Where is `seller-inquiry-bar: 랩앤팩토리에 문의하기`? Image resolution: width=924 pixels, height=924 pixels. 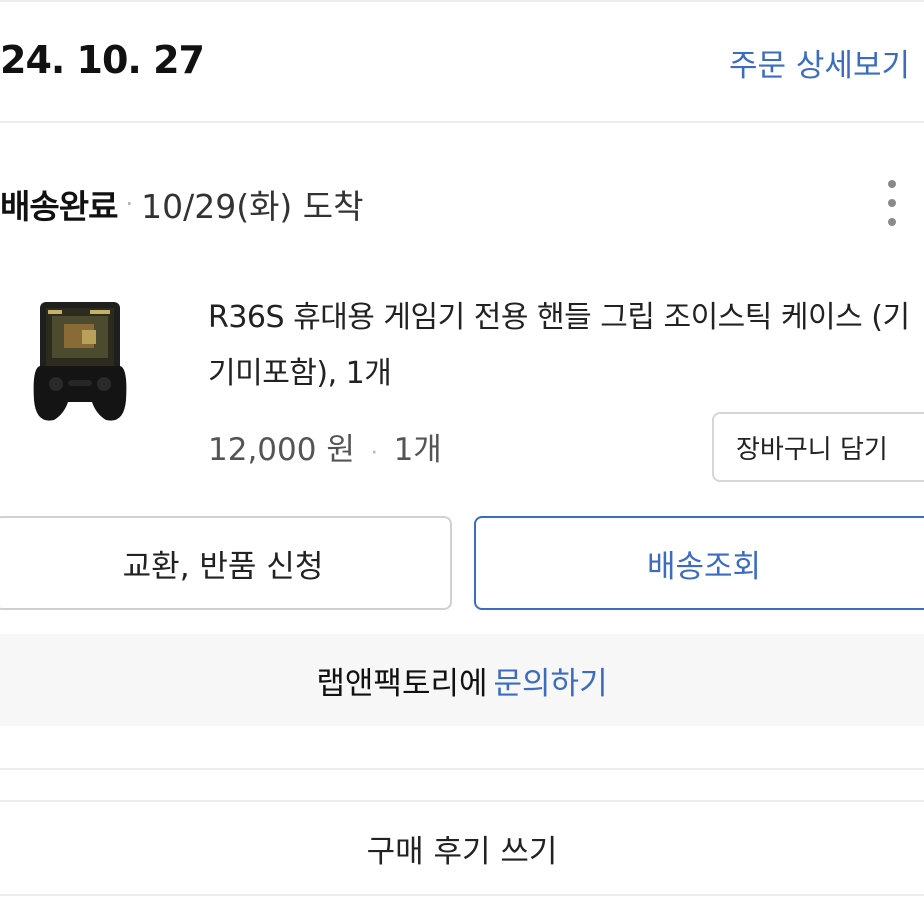 seller-inquiry-bar: 랩앤팩토리에 문의하기 is located at coordinates (462, 680).